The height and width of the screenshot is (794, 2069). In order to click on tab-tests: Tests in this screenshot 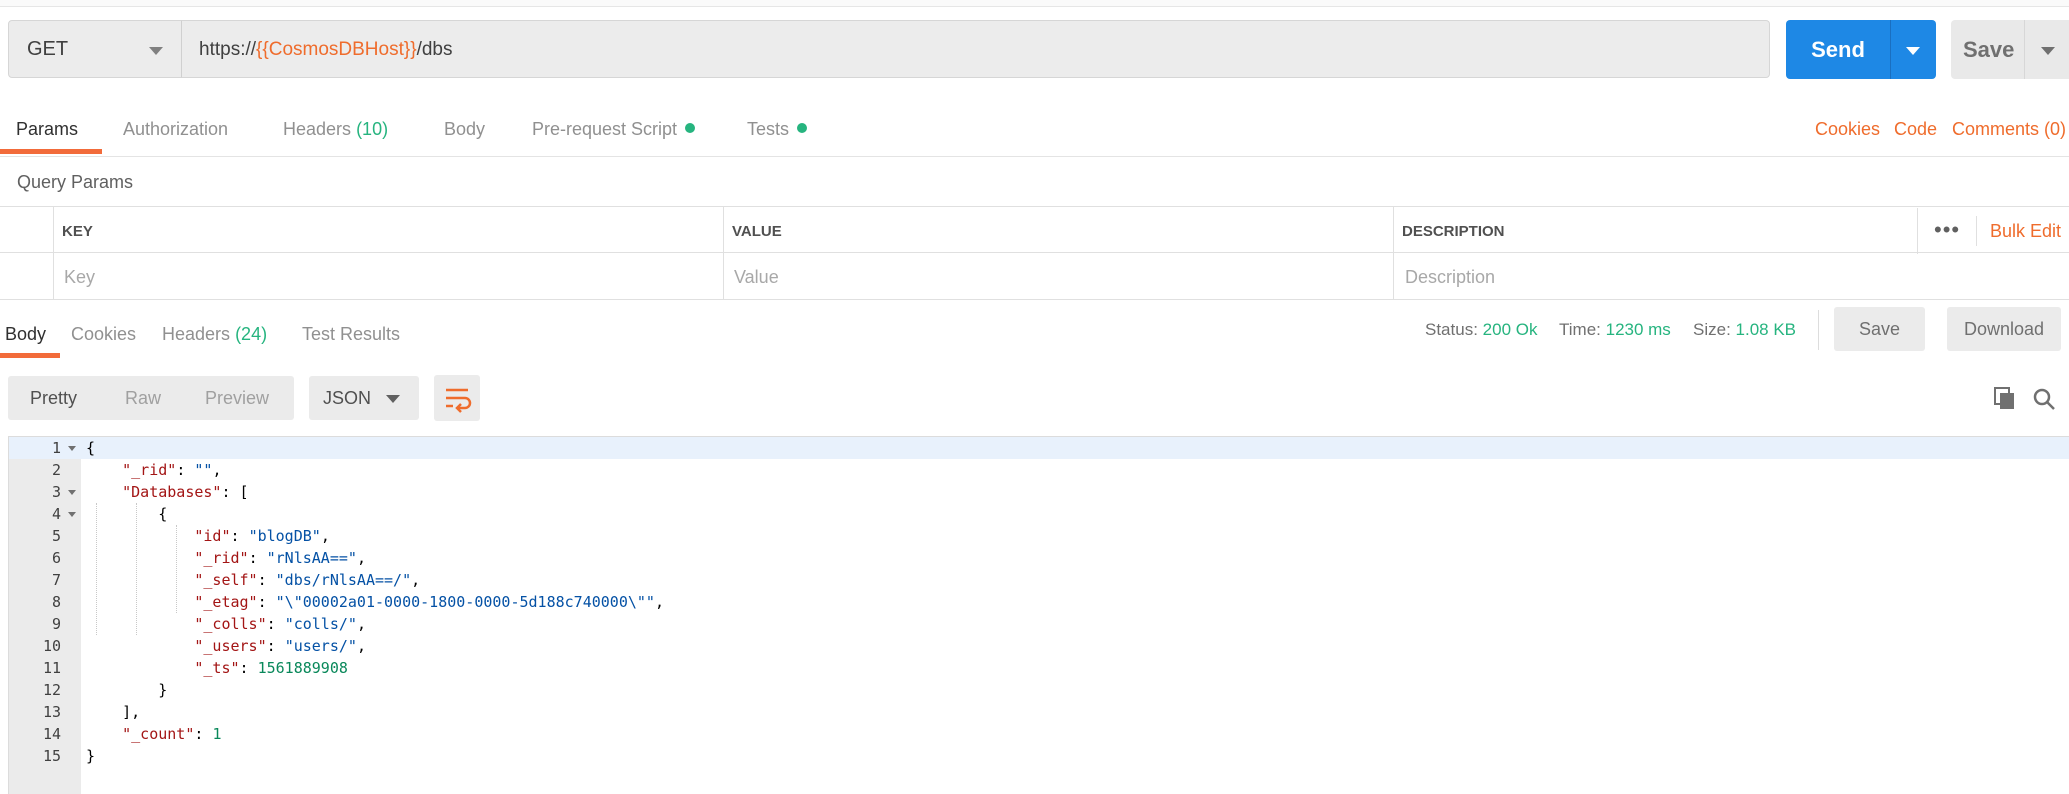, I will do `click(777, 129)`.